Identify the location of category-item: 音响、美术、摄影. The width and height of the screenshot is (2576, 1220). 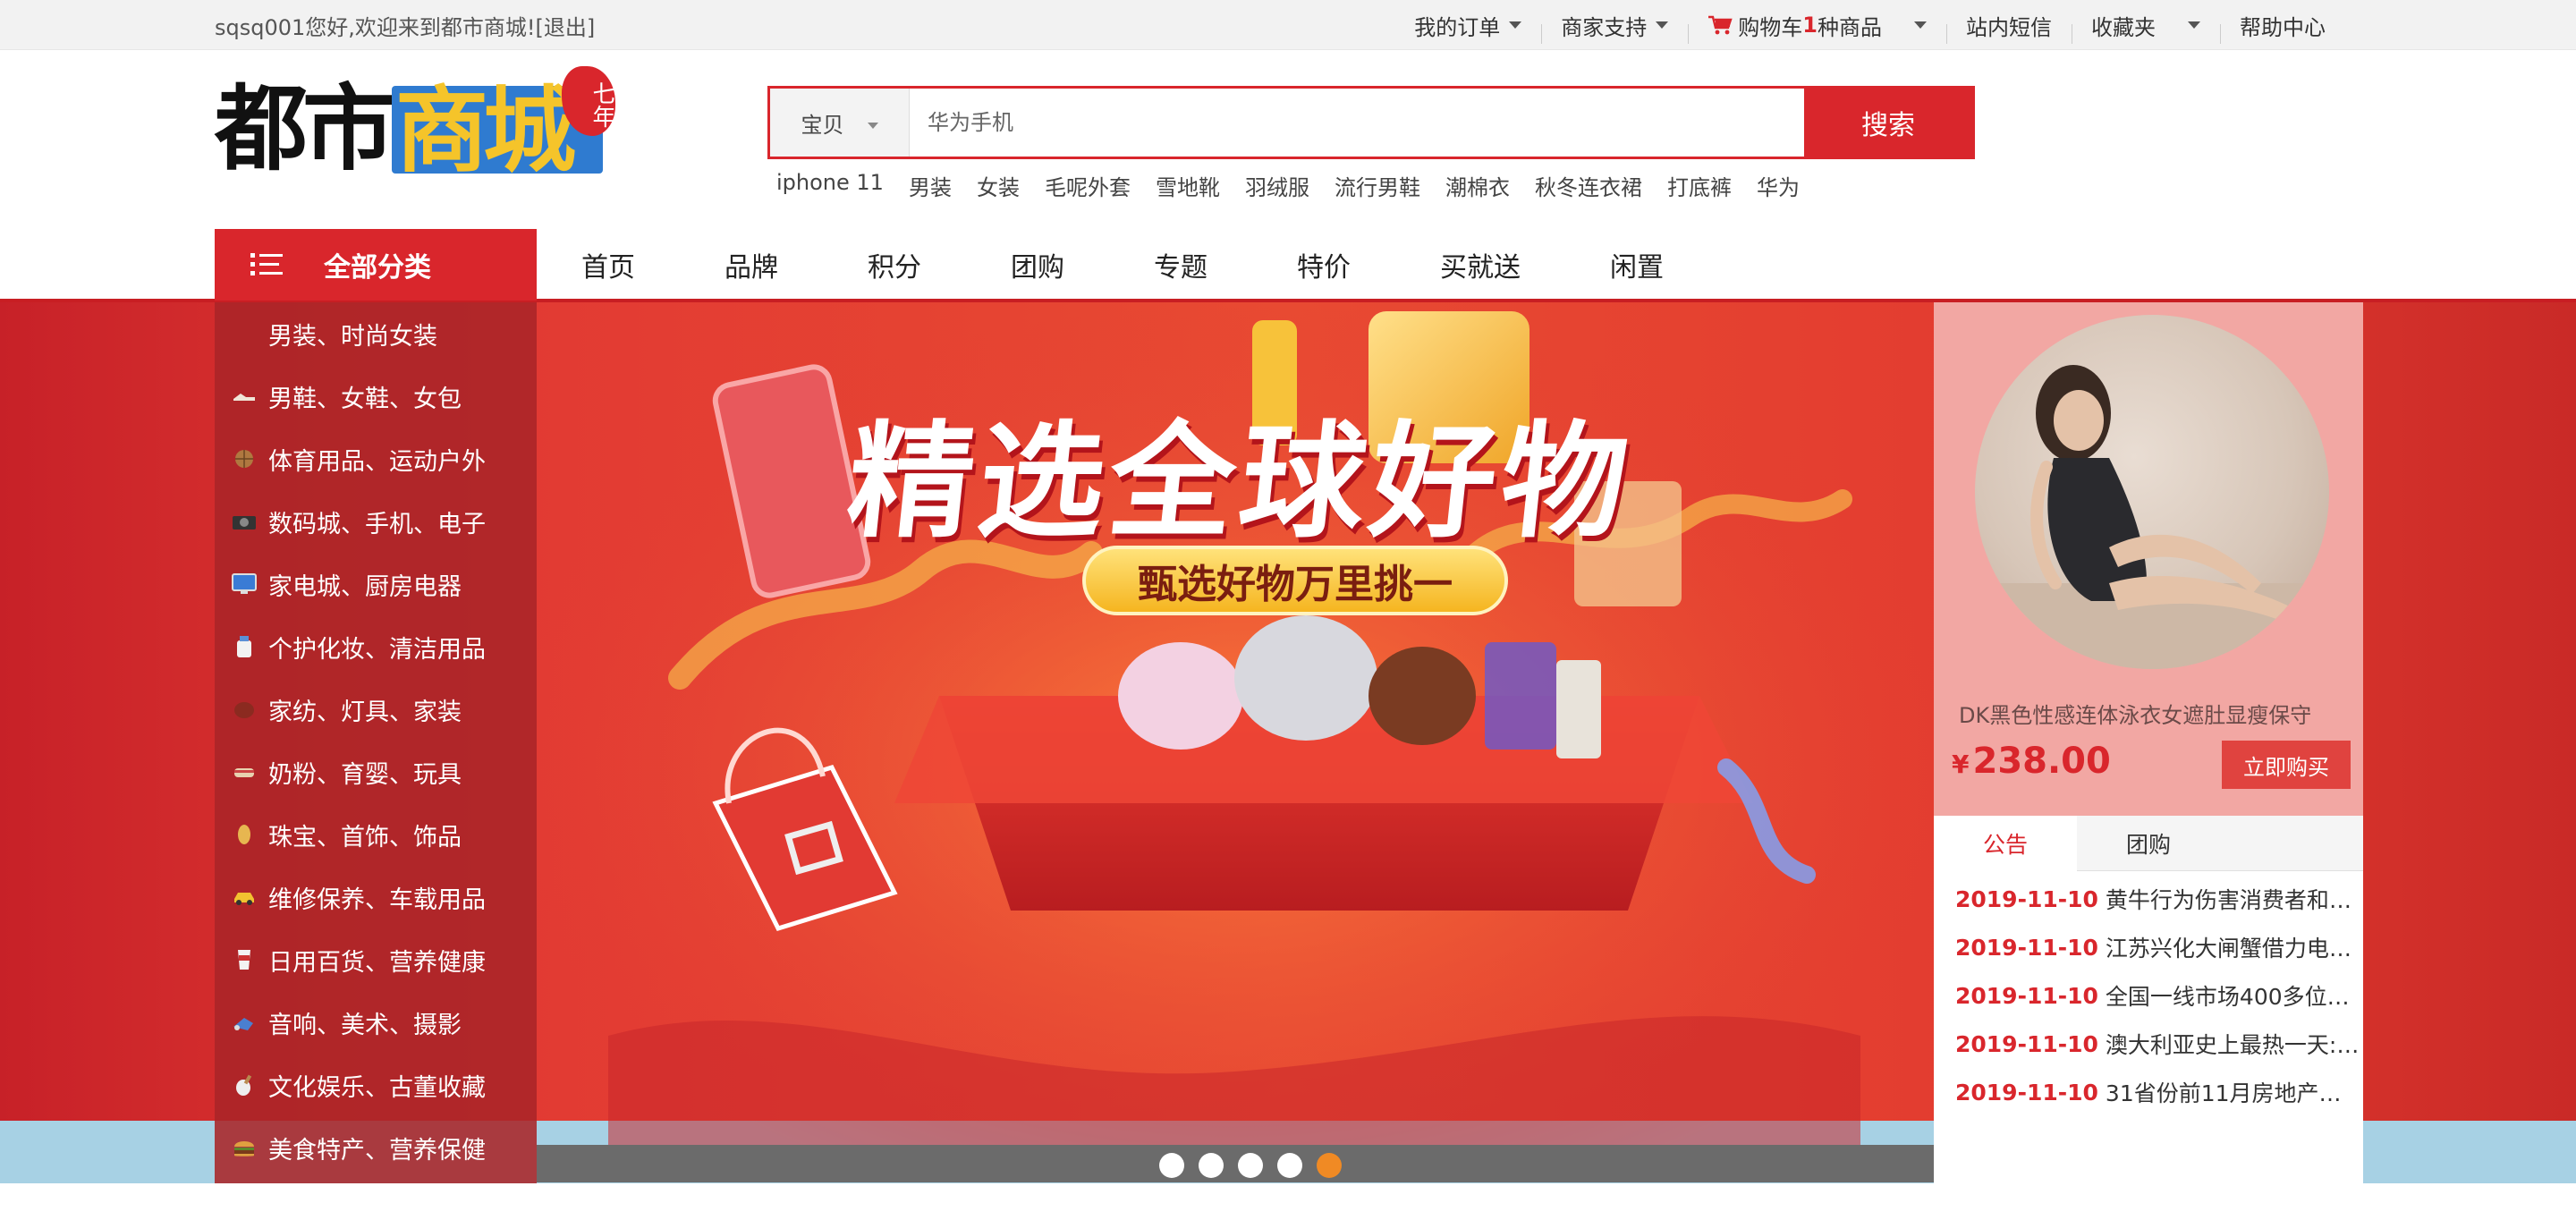
(376, 1022).